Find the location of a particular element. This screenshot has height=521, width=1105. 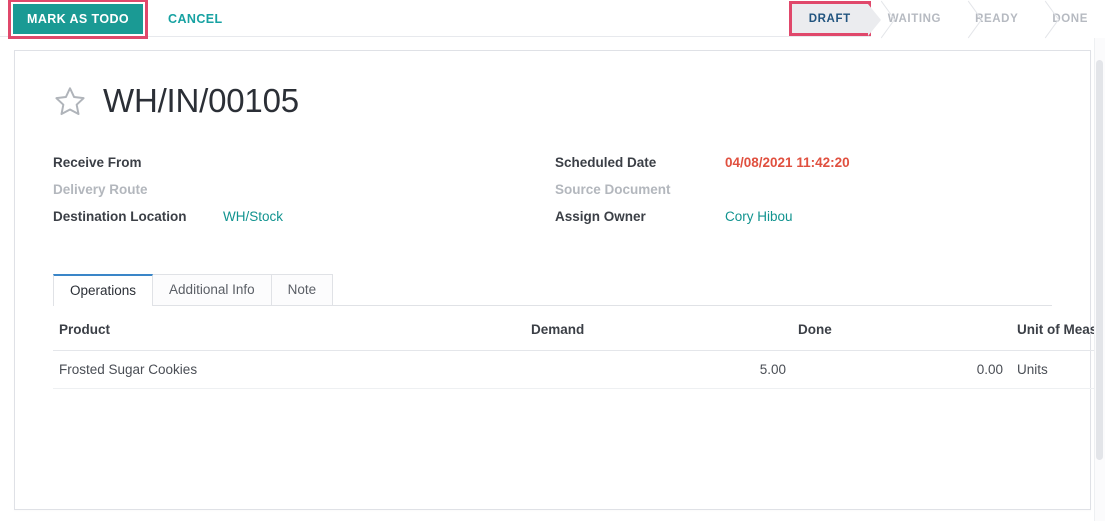

page-scrollbar is located at coordinates (1099, 279).